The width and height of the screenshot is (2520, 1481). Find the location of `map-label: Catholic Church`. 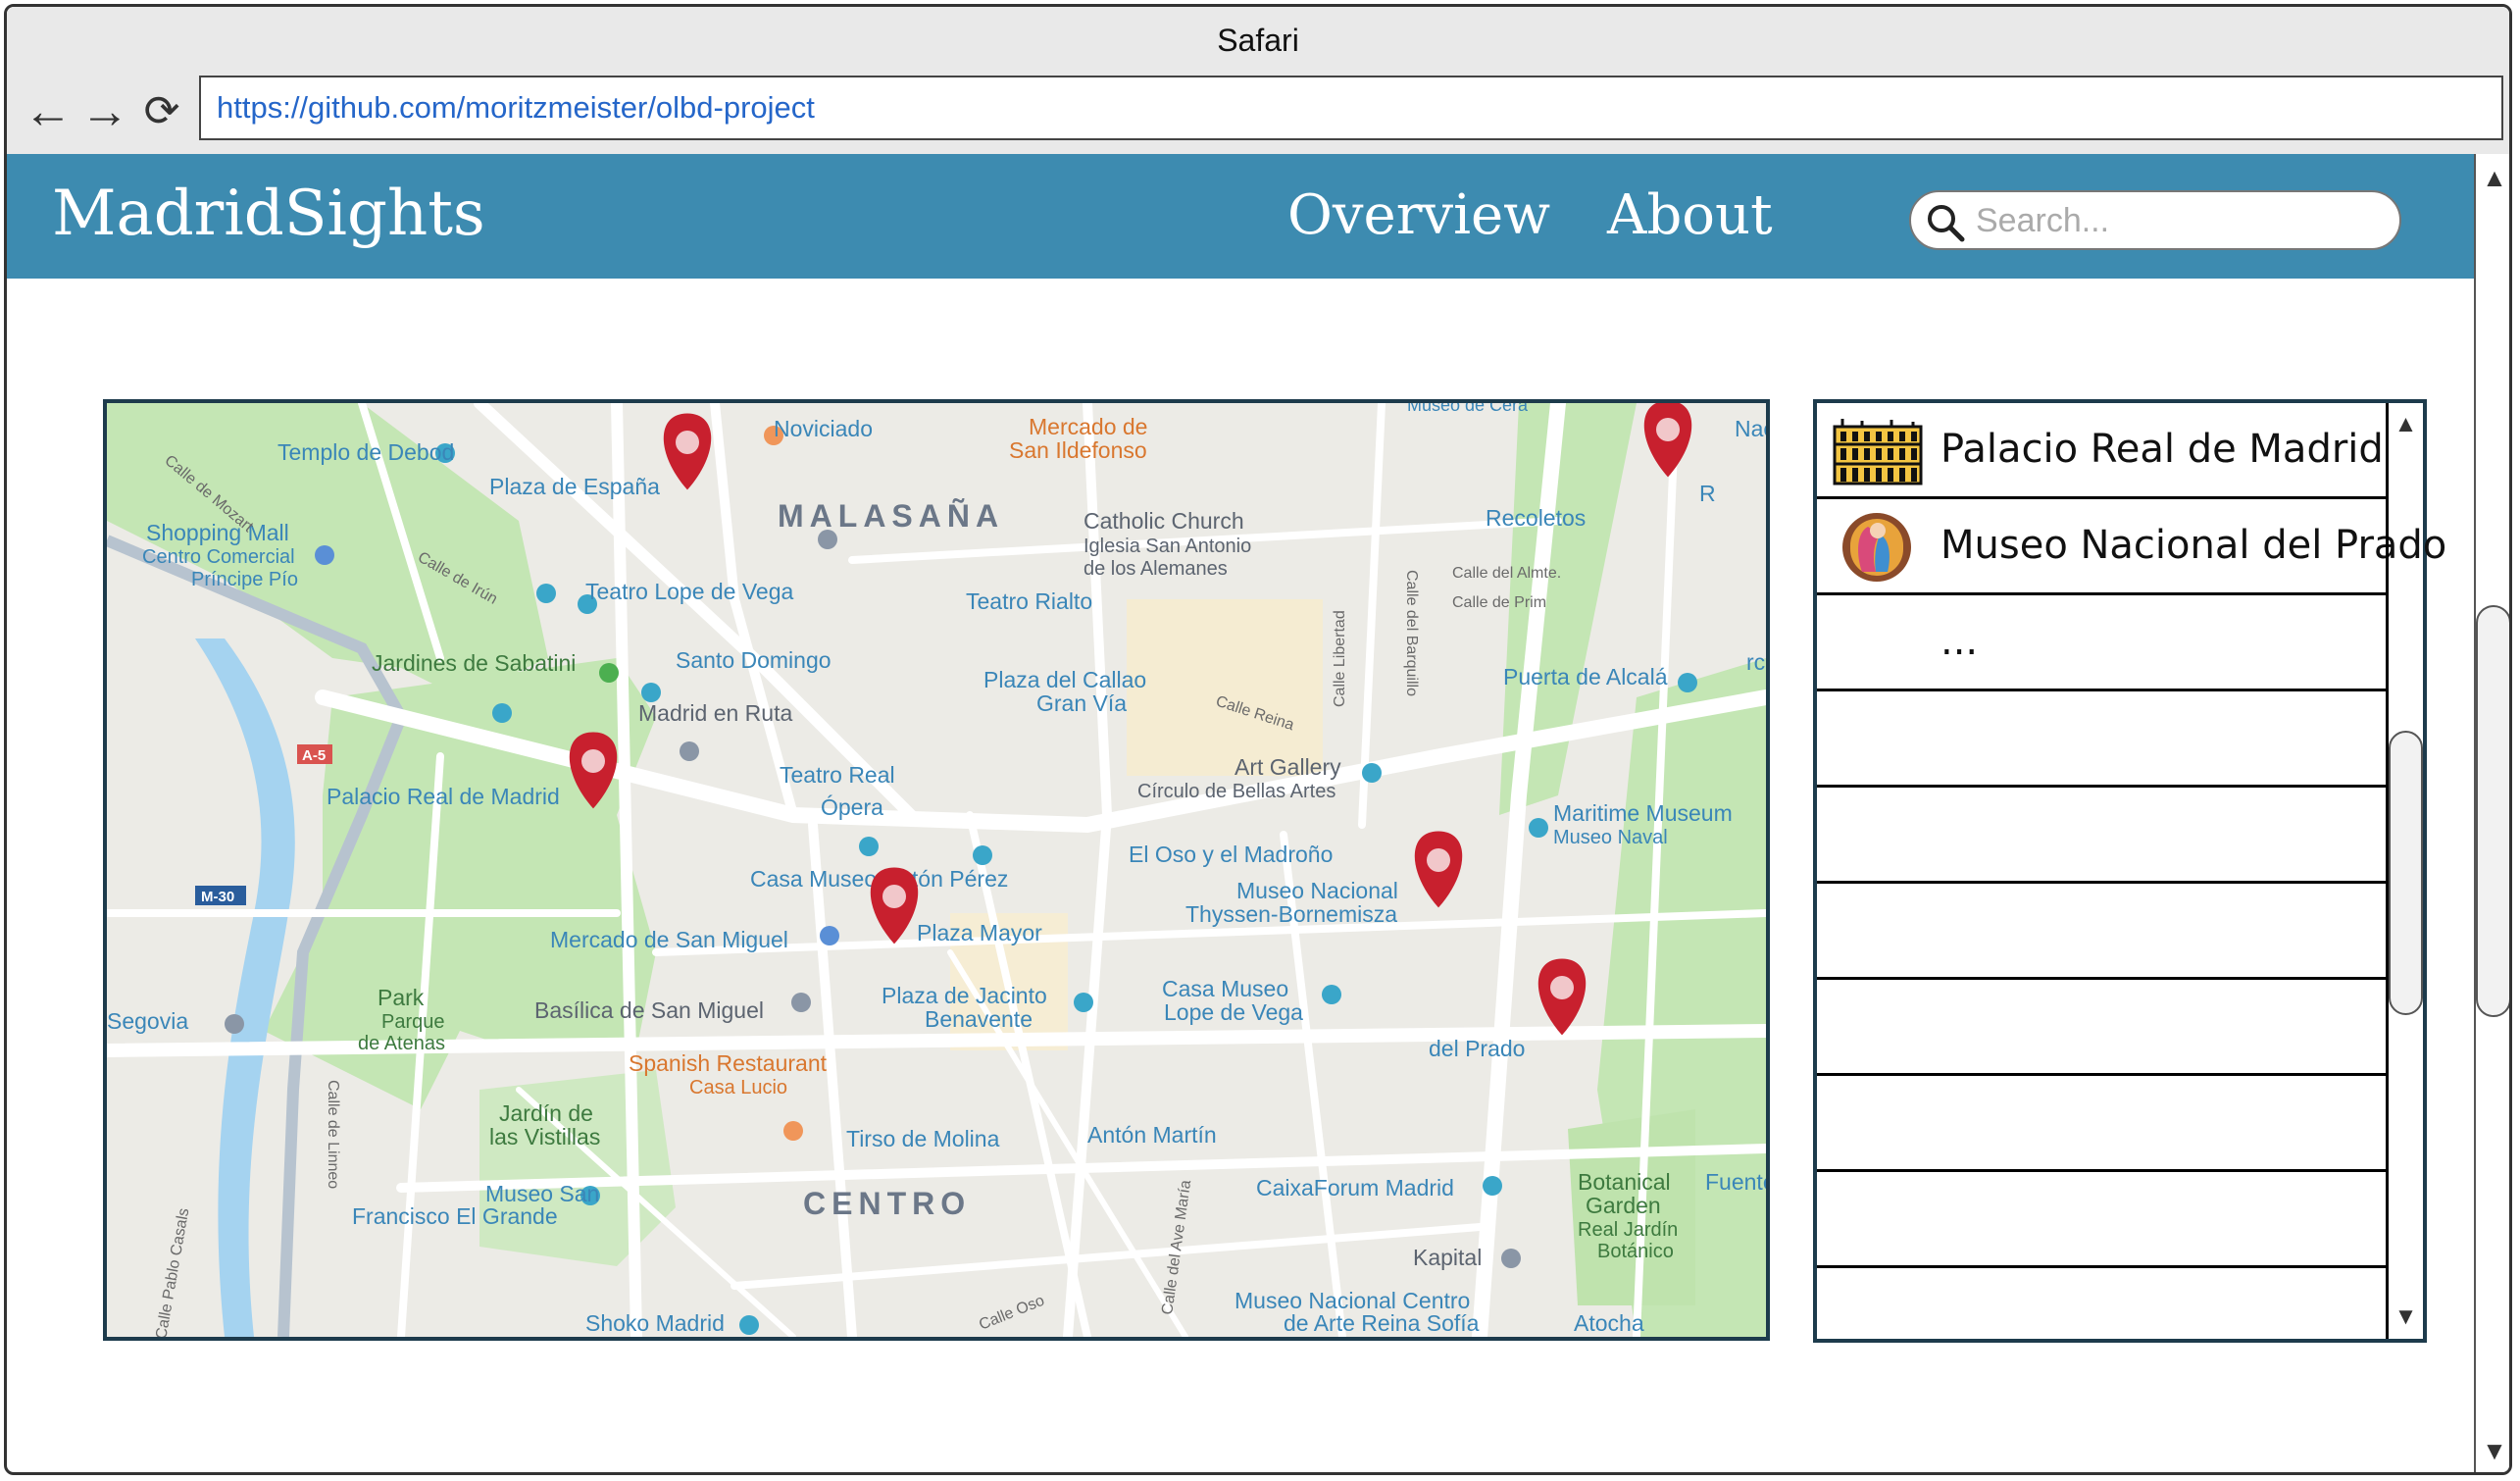

map-label: Catholic Church is located at coordinates (1164, 521).